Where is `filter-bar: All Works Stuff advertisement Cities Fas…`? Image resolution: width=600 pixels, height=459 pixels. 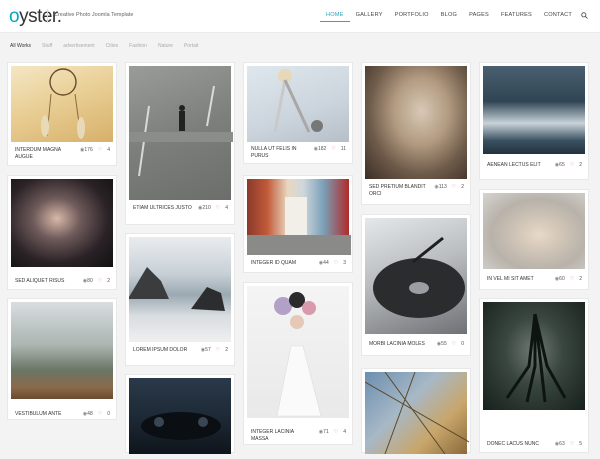
filter-bar: All Works Stuff advertisement Cities Fas… is located at coordinates (104, 46).